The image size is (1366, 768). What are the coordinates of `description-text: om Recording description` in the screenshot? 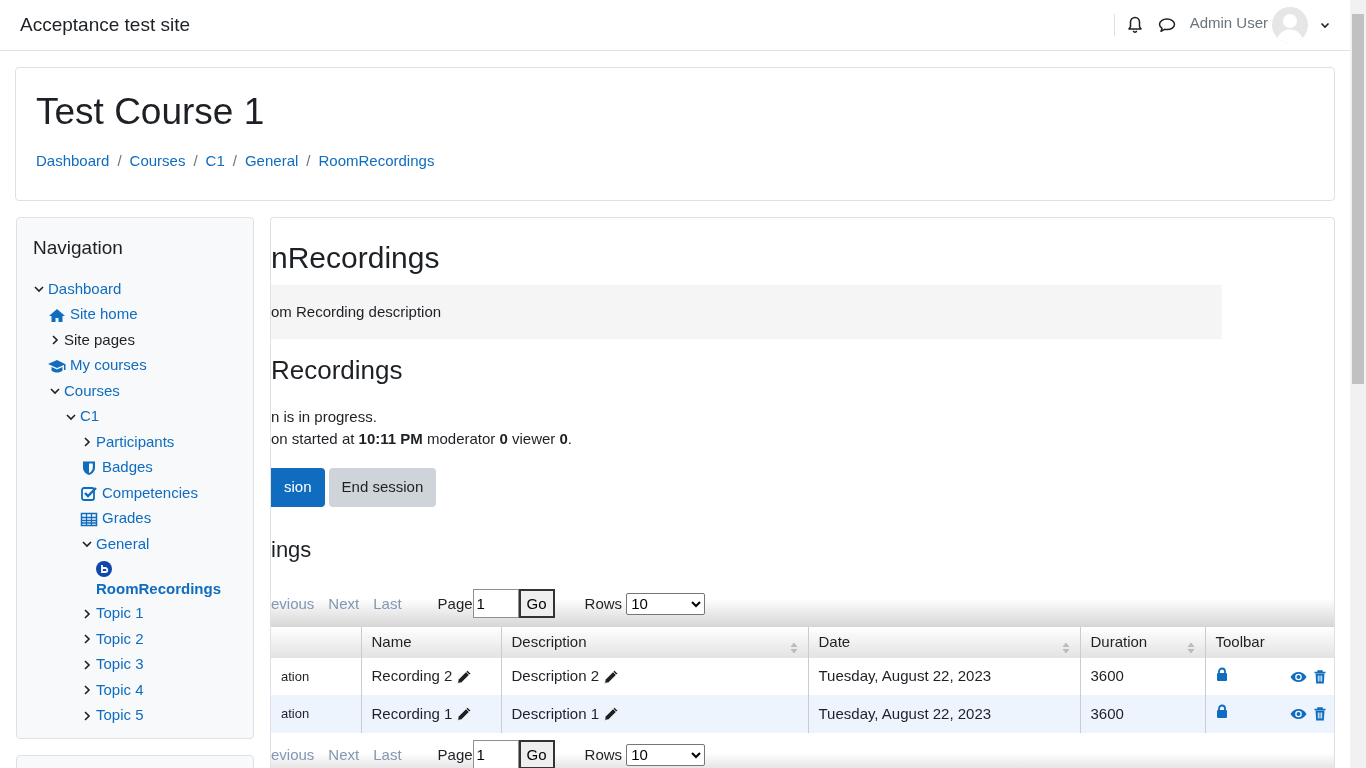 It's located at (746, 311).